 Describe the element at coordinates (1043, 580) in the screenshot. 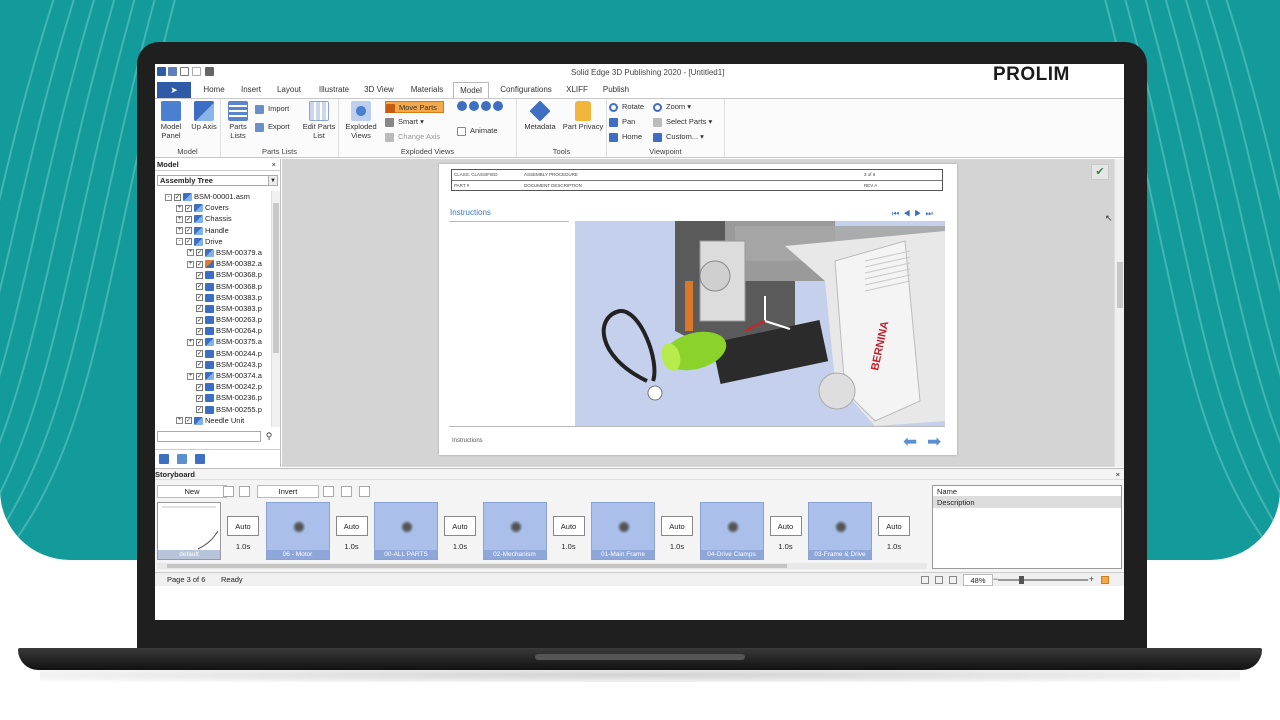

I see `zoom-slider` at that location.